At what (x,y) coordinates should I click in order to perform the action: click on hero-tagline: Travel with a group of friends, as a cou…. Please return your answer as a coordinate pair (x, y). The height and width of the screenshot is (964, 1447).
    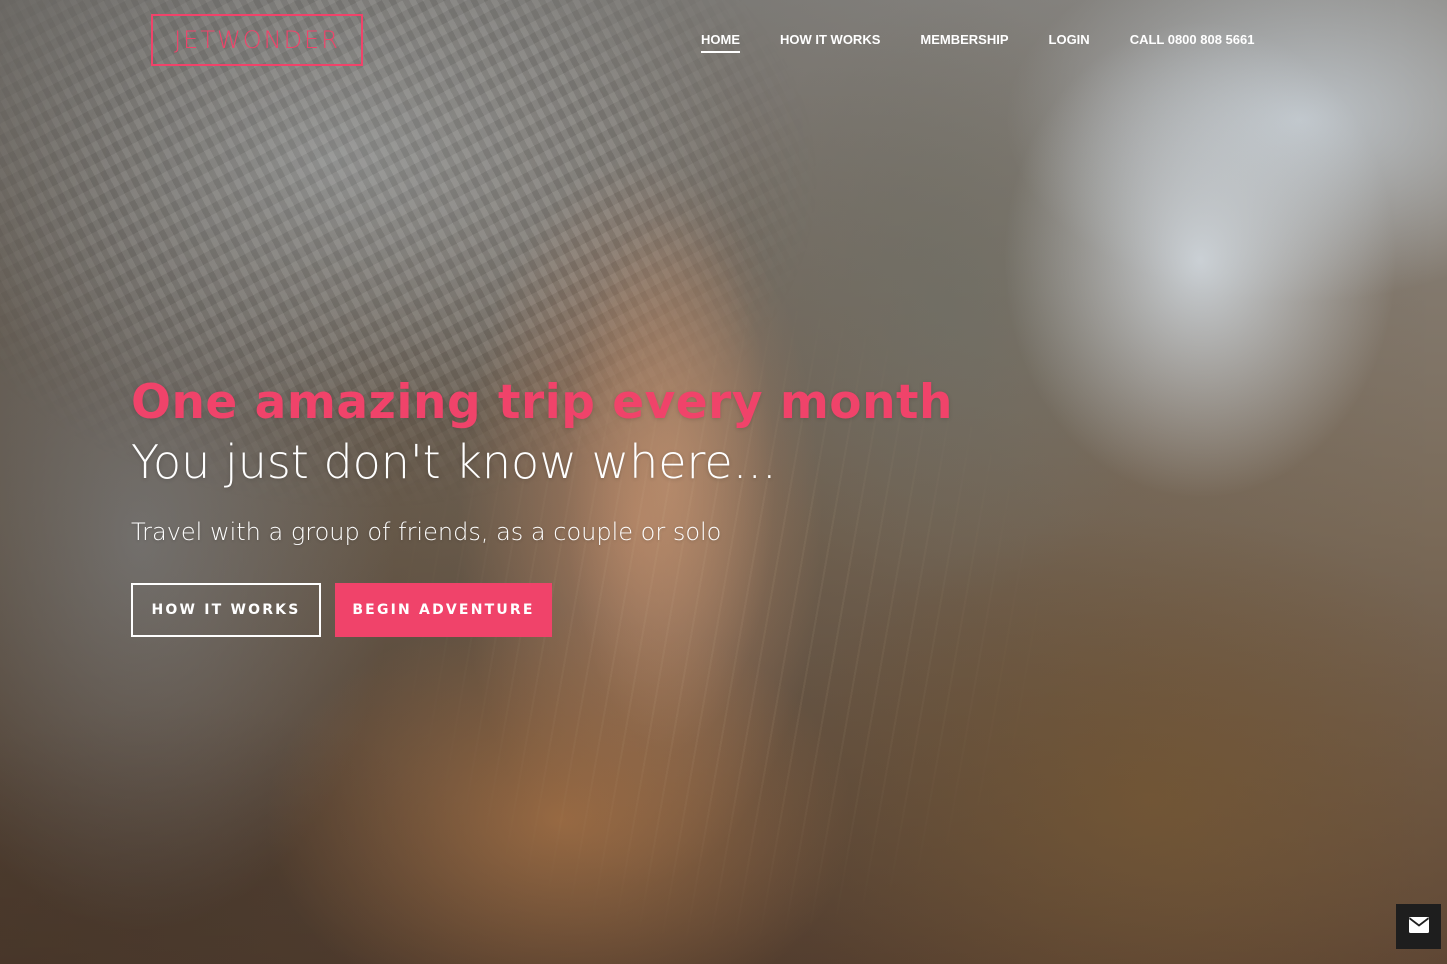
    Looking at the image, I should click on (426, 532).